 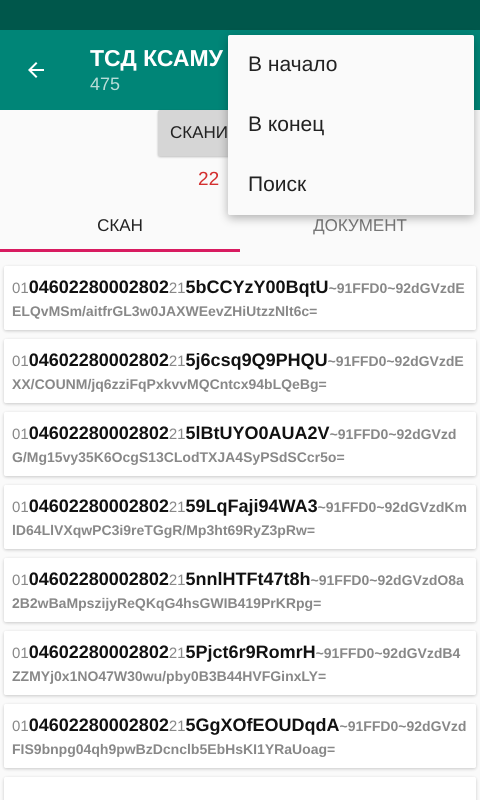 I want to click on scan-code: 0104602280002802215j6csq9Q9PHQU~91FFD0~92dGVzdEXX/COUNM/jq6zziFqPxkvvMQCntcx94bLQeBg=, so click(x=238, y=371).